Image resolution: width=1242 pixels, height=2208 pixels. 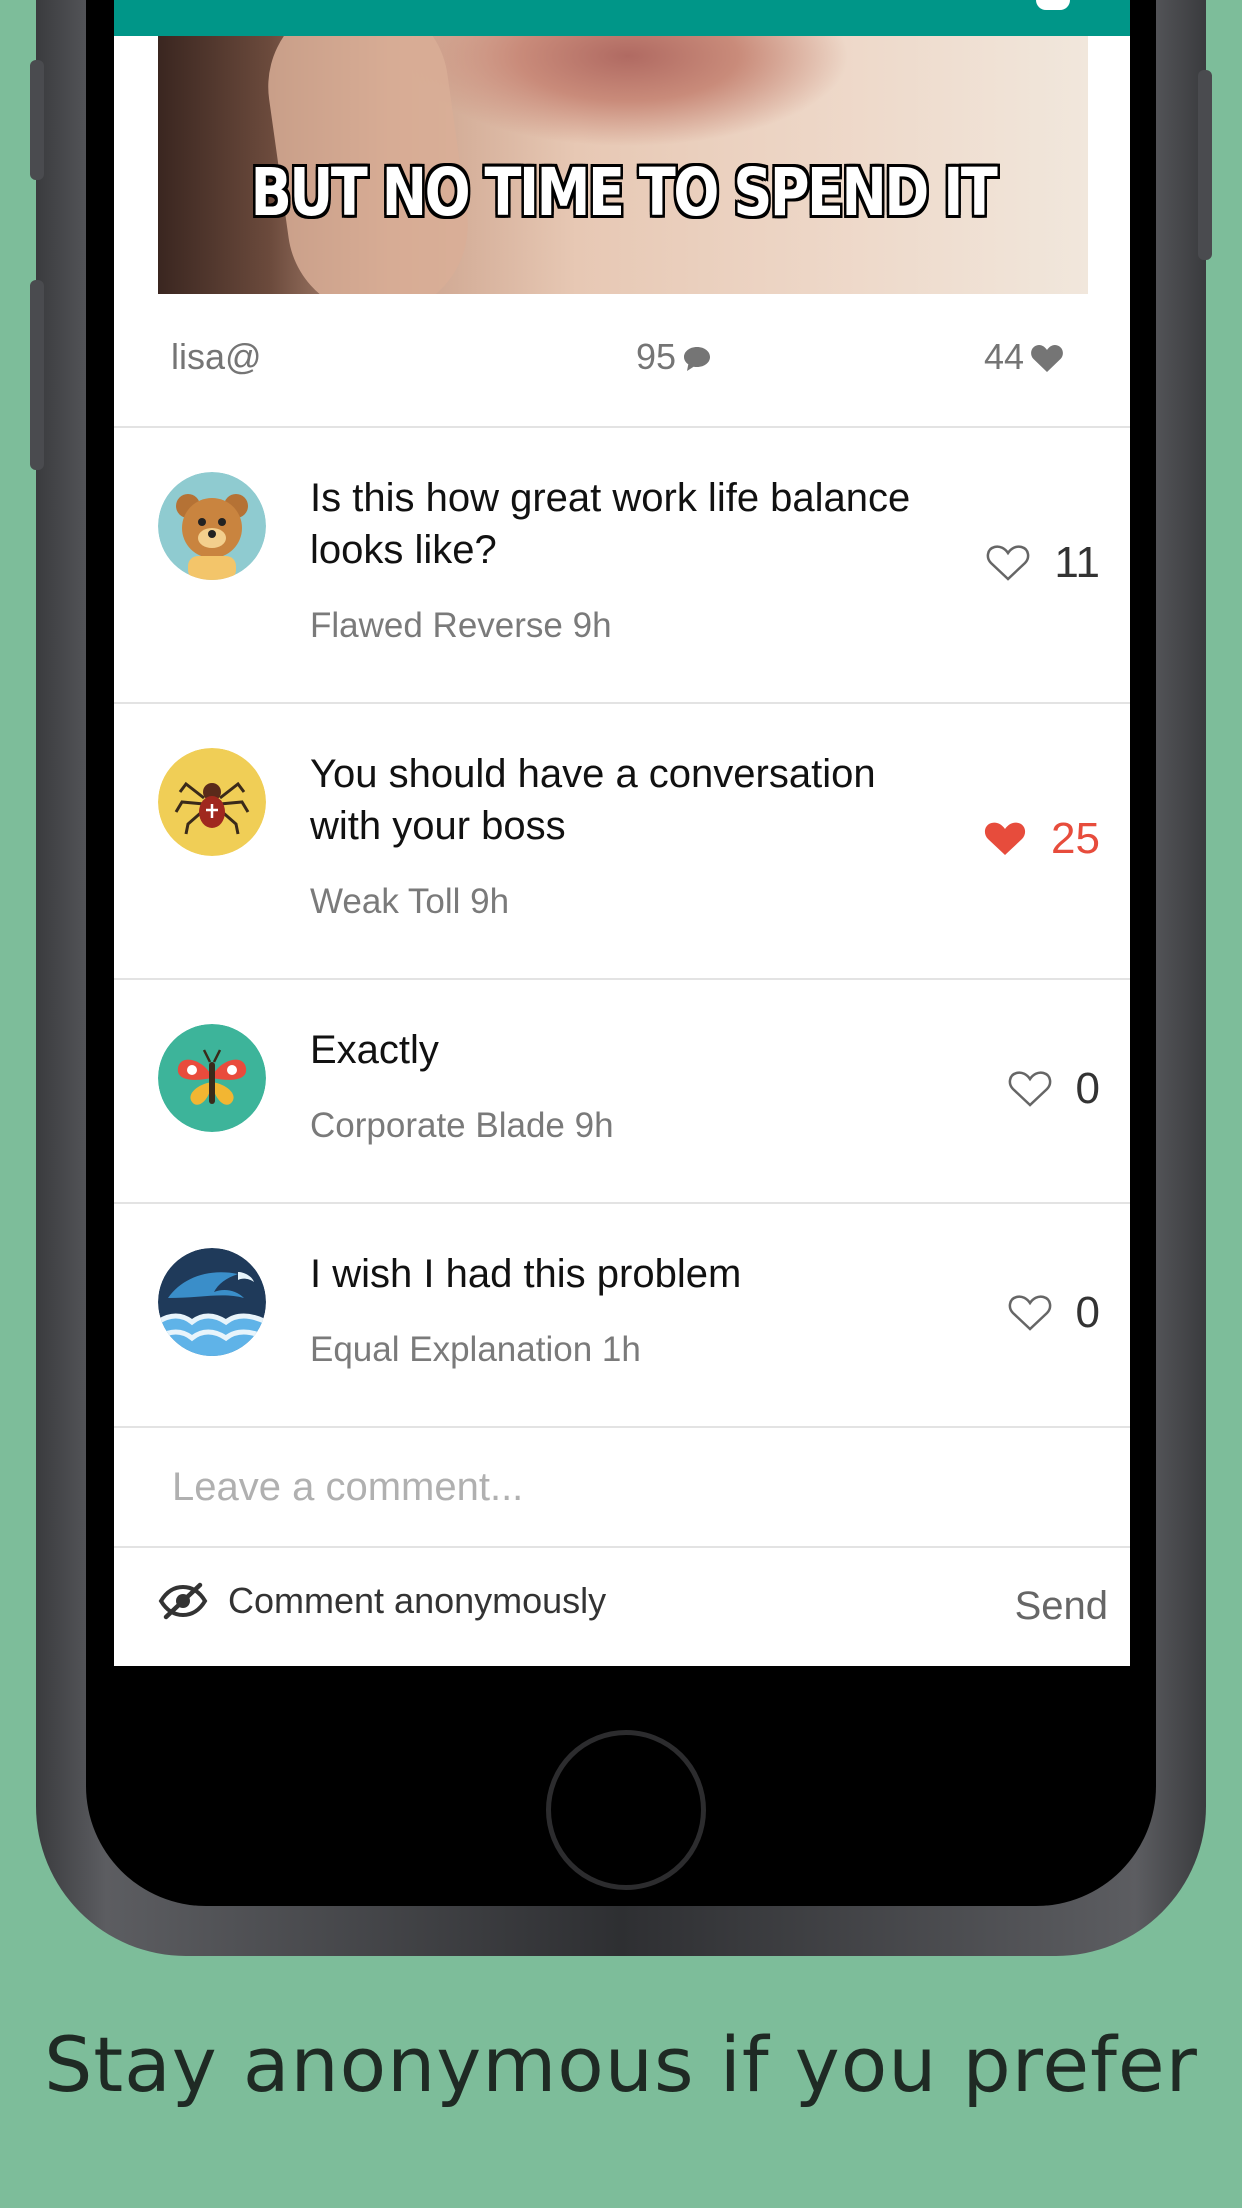 I want to click on volume-button, so click(x=37, y=375).